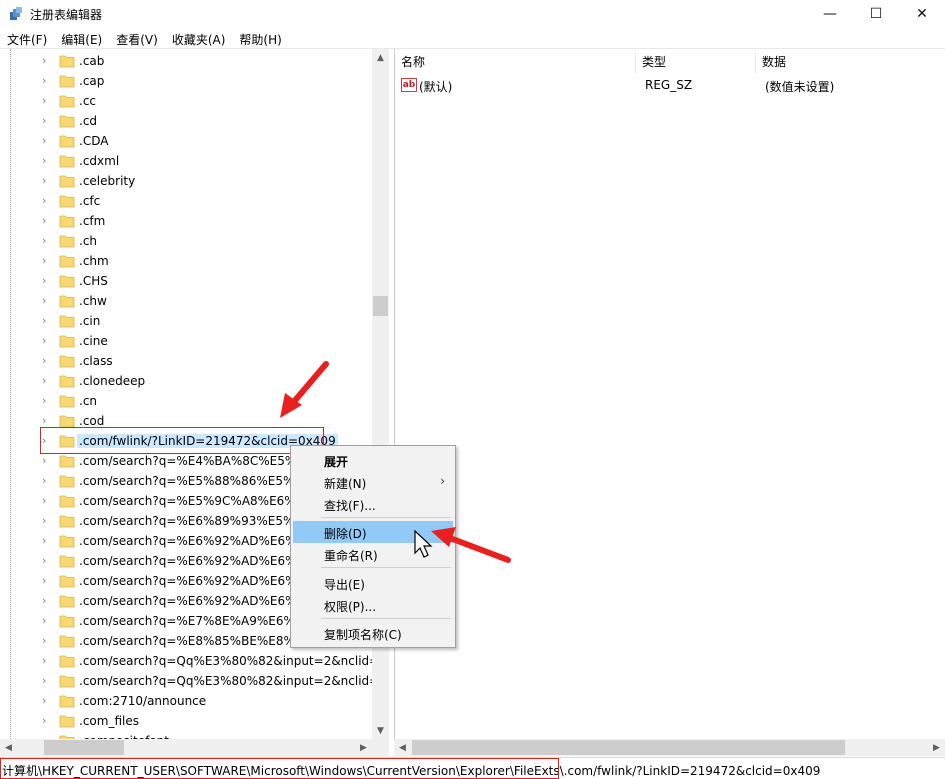 The width and height of the screenshot is (945, 779). Describe the element at coordinates (186, 221) in the screenshot. I see `tree-item: › .cfm` at that location.